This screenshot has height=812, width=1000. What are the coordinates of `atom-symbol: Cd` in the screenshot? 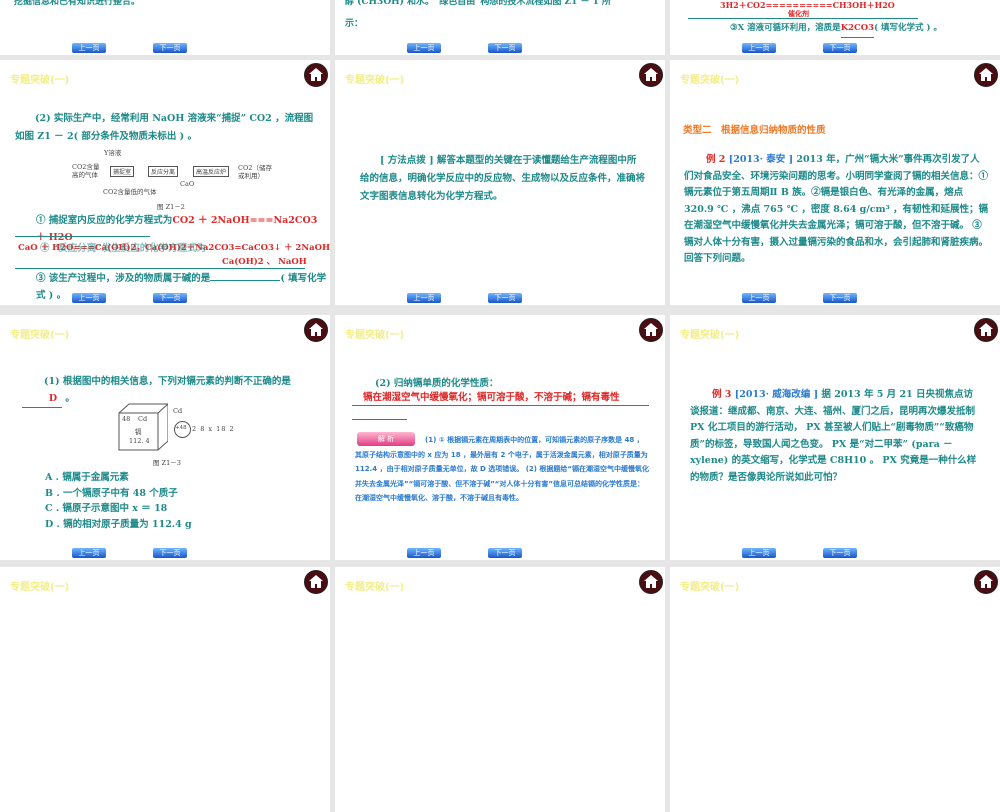 It's located at (178, 411).